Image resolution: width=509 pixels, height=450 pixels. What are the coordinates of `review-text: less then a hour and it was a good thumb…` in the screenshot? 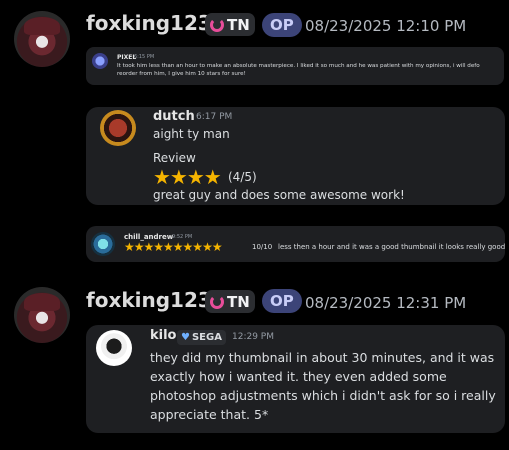 It's located at (392, 247).